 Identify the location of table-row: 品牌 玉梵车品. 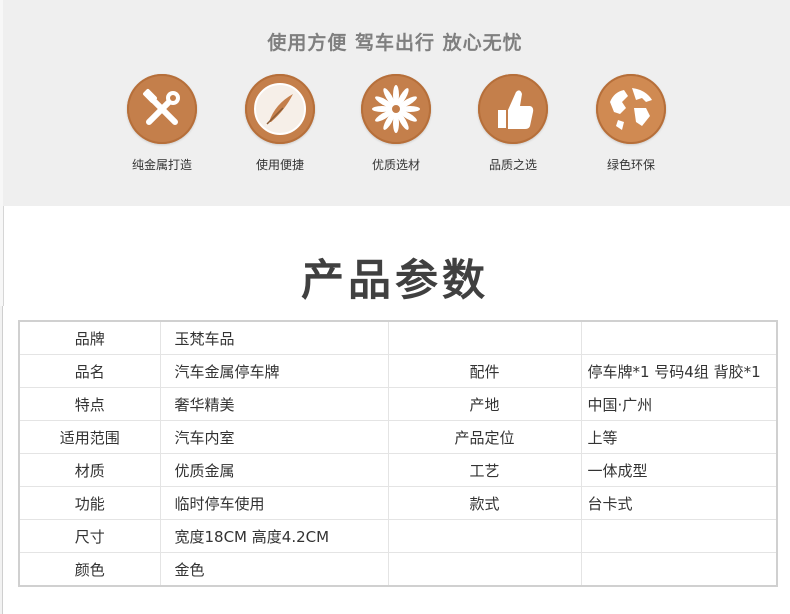
(398, 337).